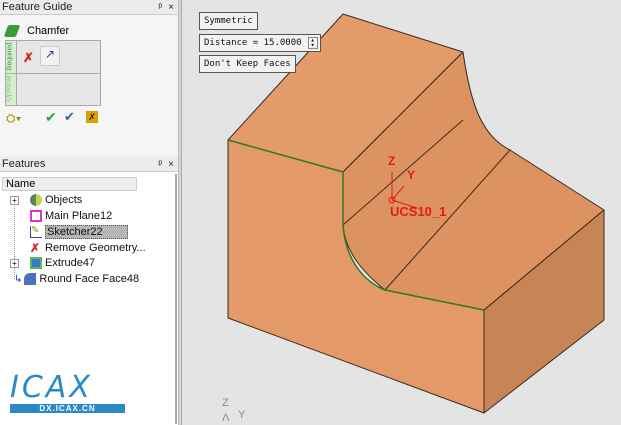  I want to click on tree-item-main-plane: Main Plane12, so click(71, 216).